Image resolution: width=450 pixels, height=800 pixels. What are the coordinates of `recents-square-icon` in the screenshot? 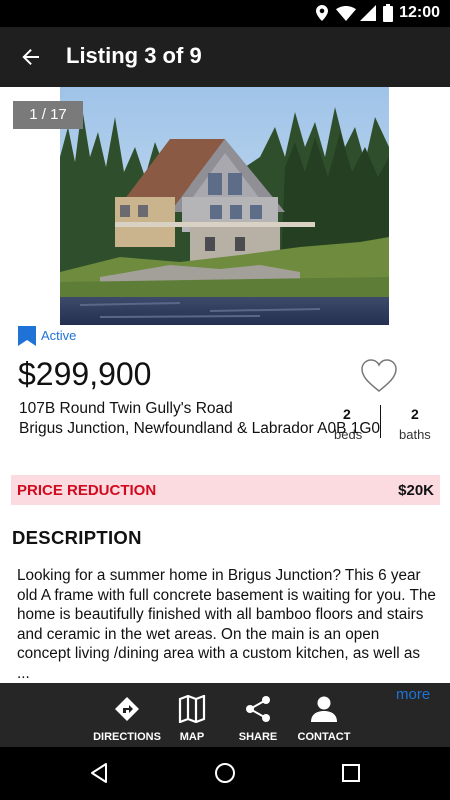 It's located at (351, 773).